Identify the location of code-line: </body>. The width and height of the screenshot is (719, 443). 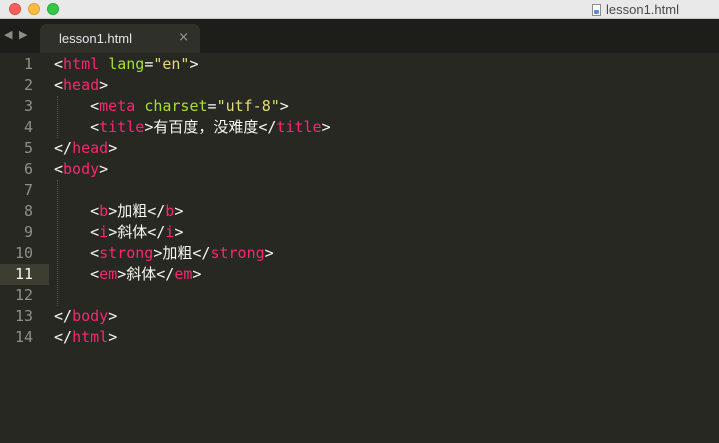
(86, 316).